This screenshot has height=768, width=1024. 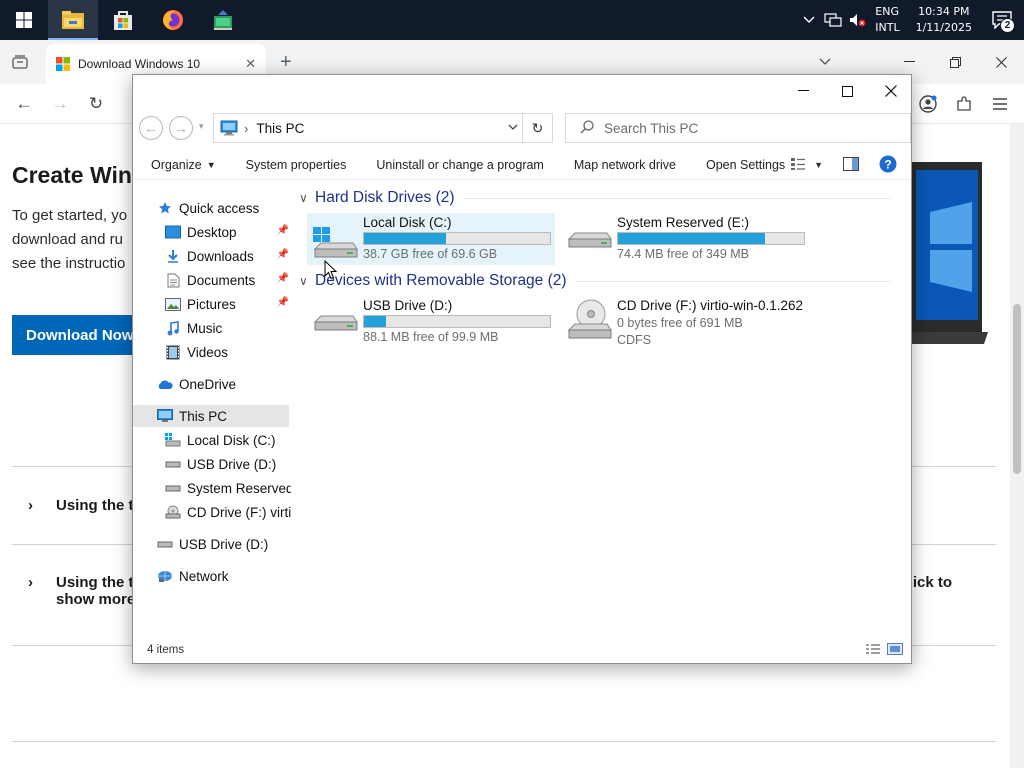 I want to click on nav-pictures: Pictures 📌, so click(x=227, y=304).